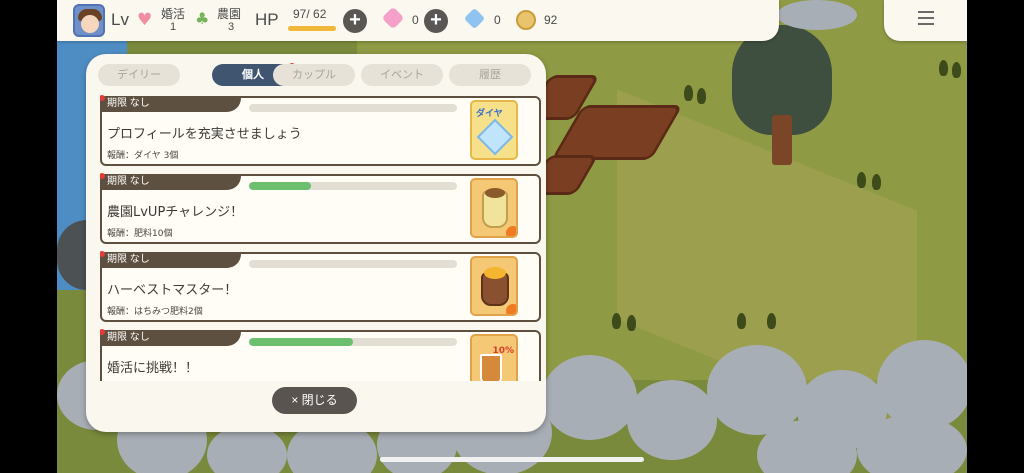  What do you see at coordinates (320, 355) in the screenshot?
I see `mission-card: 期限 なし 婚活に挑戦！！ 10%` at bounding box center [320, 355].